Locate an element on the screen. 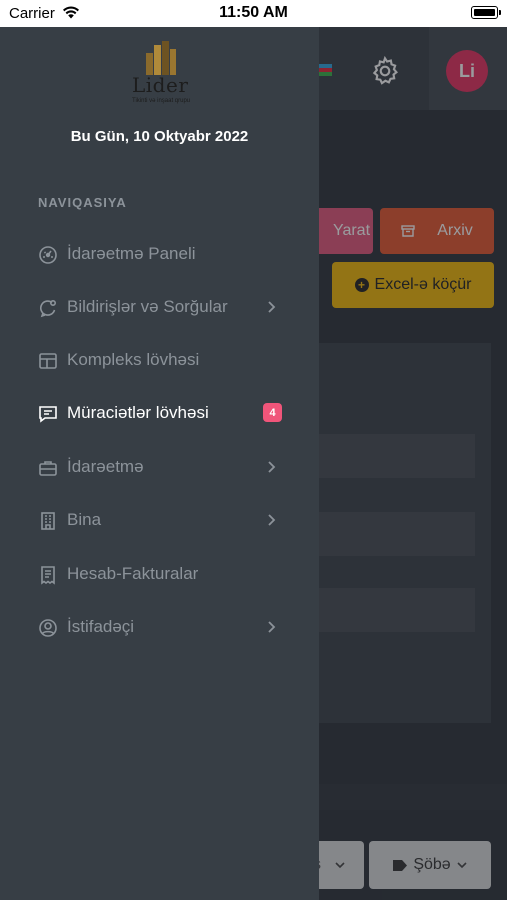  status-bar: Carrier 11:50 AM is located at coordinates (253, 13).